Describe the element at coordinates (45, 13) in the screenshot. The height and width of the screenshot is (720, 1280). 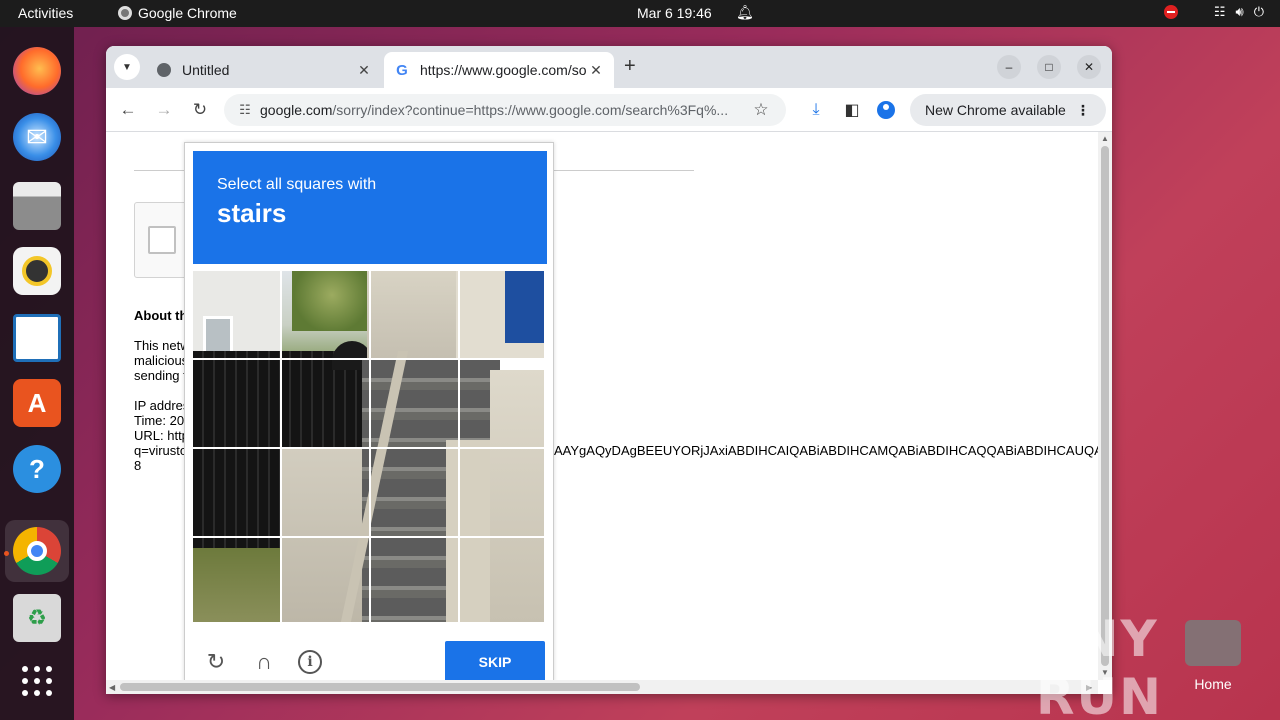
I see `activities-button: Activities` at that location.